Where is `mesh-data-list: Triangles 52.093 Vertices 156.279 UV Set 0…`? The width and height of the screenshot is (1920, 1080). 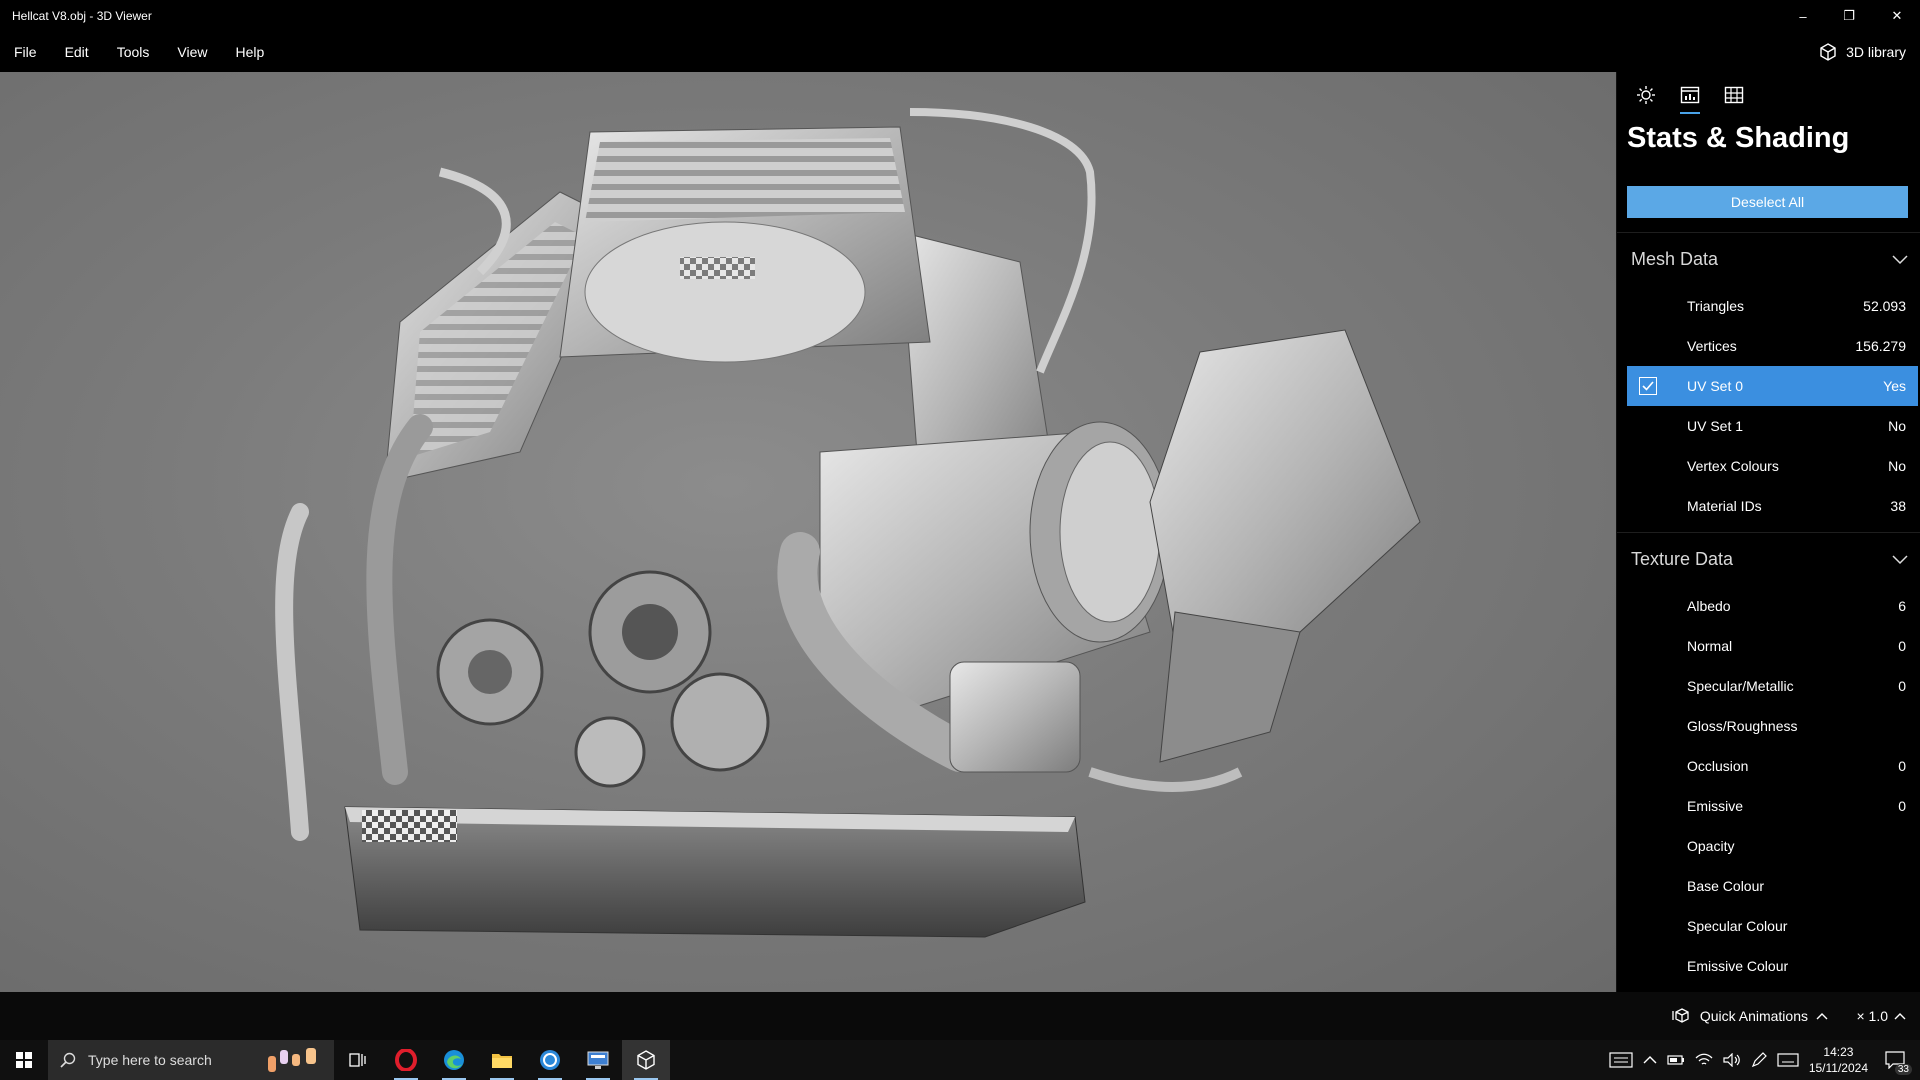
mesh-data-list: Triangles 52.093 Vertices 156.279 UV Set 0… is located at coordinates (1768, 406).